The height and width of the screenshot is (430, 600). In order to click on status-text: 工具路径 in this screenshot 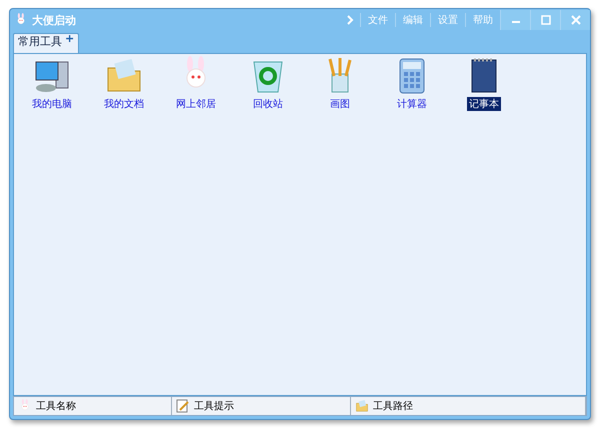, I will do `click(392, 406)`.